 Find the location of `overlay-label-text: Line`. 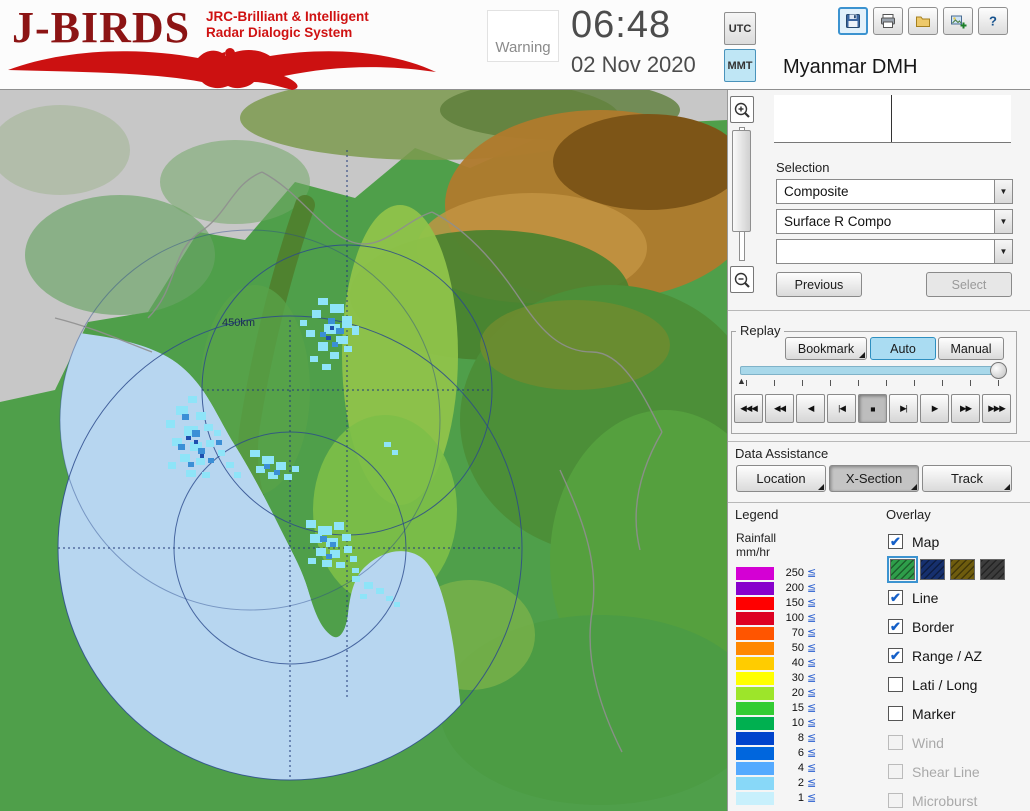

overlay-label-text: Line is located at coordinates (925, 597).